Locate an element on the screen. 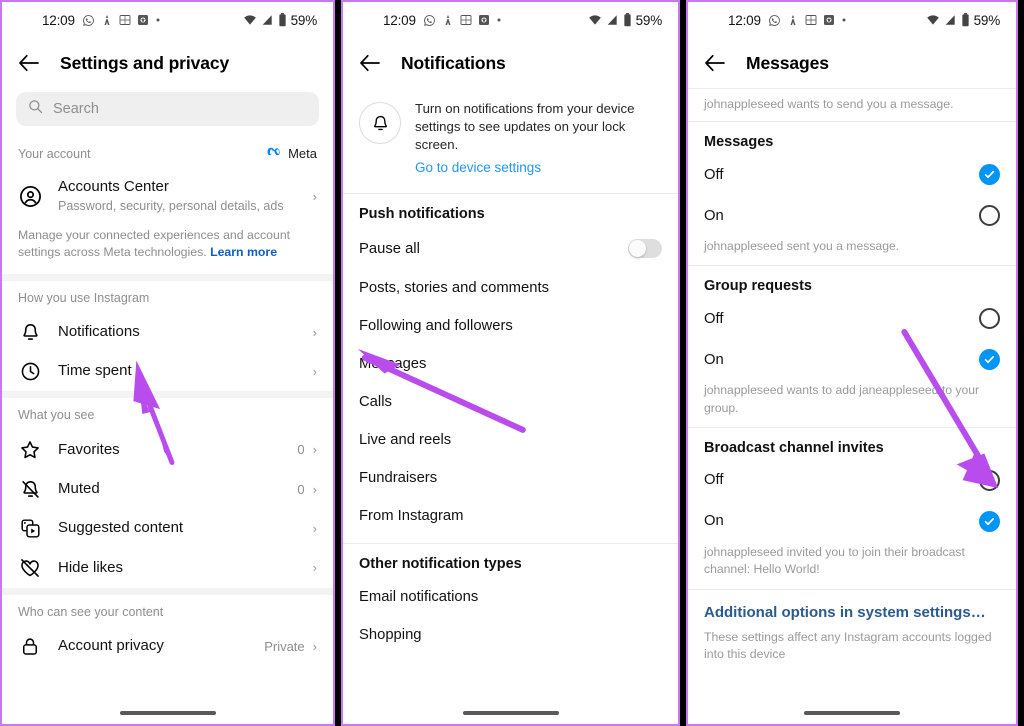 Image resolution: width=1024 pixels, height=726 pixels. messages-option-off: Off is located at coordinates (852, 174).